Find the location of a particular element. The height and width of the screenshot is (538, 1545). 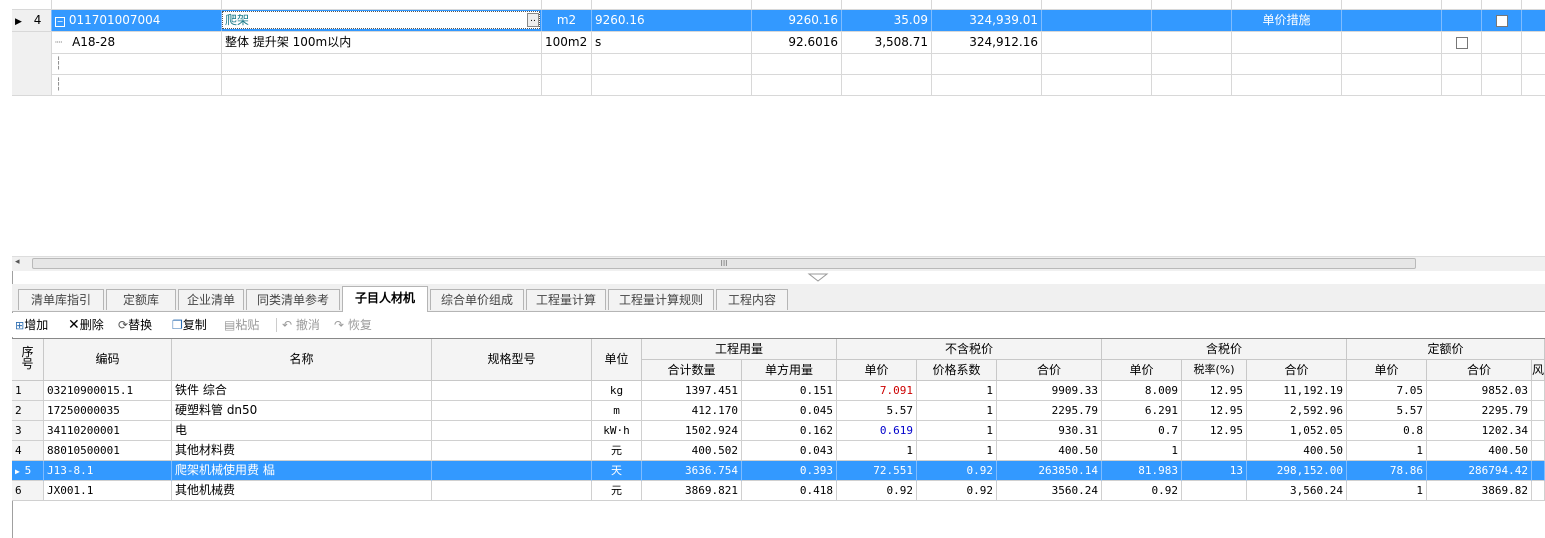

scroll-left-icon: ◂ is located at coordinates (17, 262).